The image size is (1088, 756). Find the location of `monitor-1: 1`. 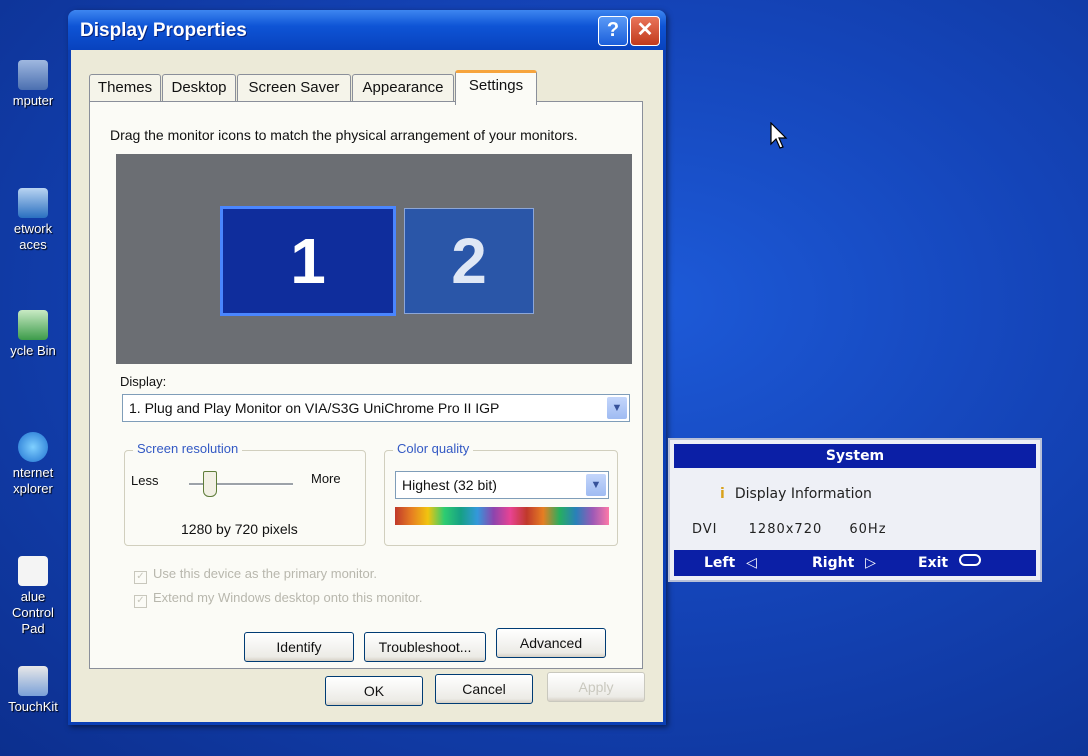

monitor-1: 1 is located at coordinates (308, 261).